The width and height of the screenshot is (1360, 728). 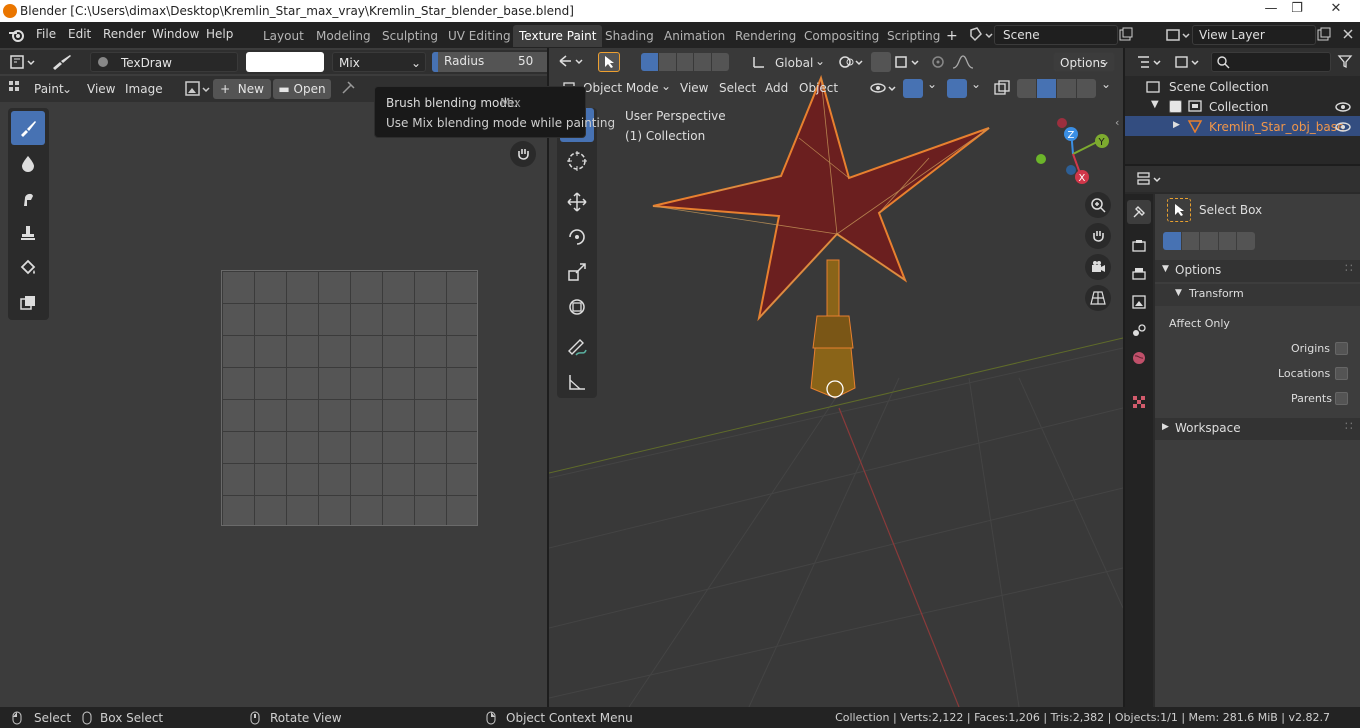 What do you see at coordinates (1349, 426) in the screenshot?
I see `drag-handle-icon: ∷` at bounding box center [1349, 426].